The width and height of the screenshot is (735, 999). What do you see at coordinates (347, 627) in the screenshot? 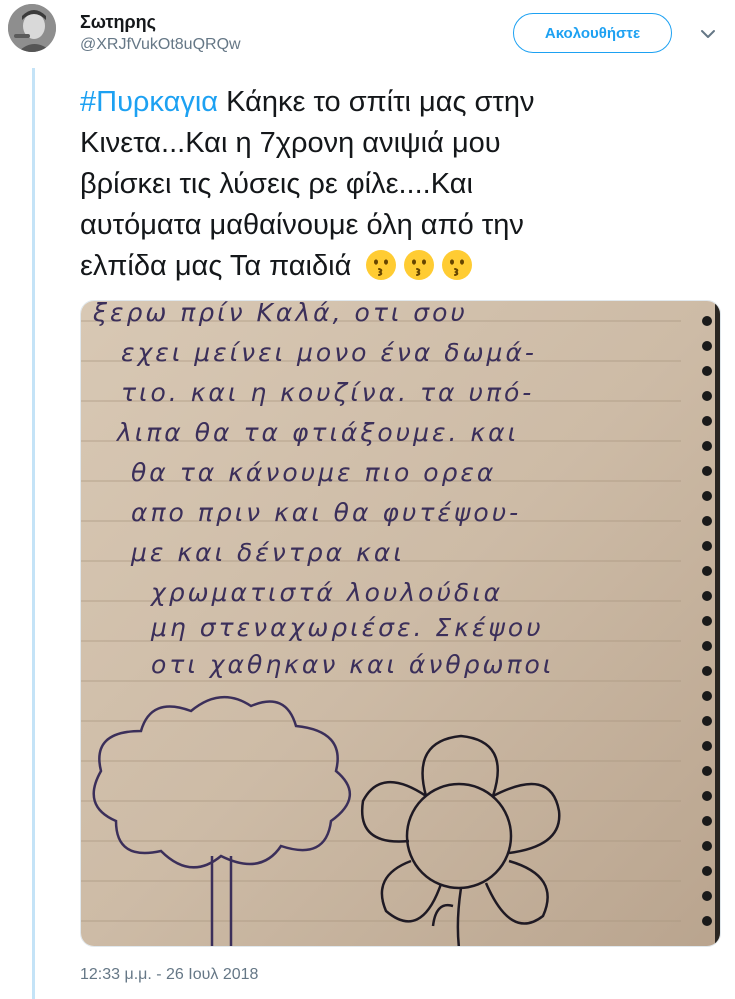
I see `note-line: μη στεναχωριέσε. Σκέψου` at bounding box center [347, 627].